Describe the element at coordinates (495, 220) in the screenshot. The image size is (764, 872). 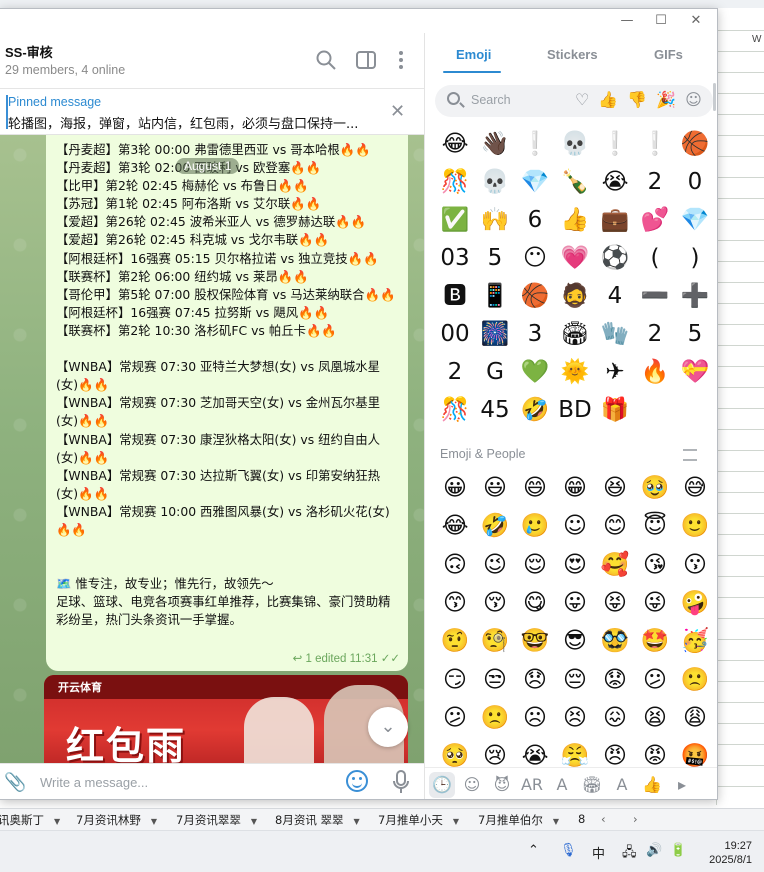
I see `emoji-cell: 🙌` at that location.